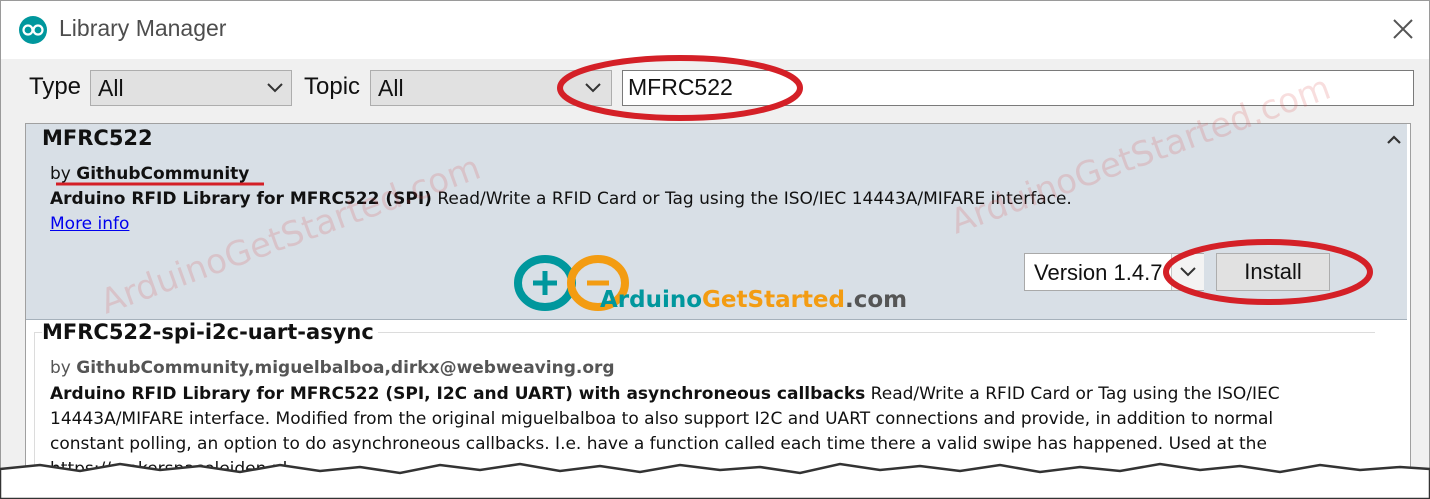  I want to click on logo-wordmark: ArduinoGetStarted.com, so click(754, 300).